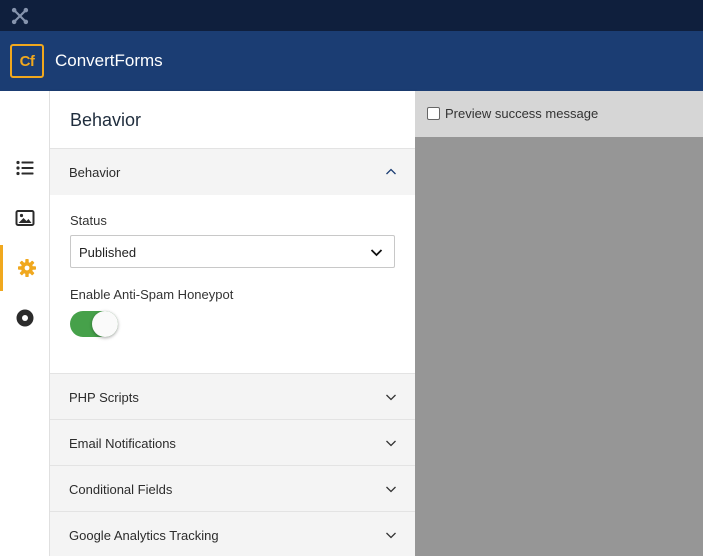  What do you see at coordinates (20, 16) in the screenshot?
I see `joomla-icon` at bounding box center [20, 16].